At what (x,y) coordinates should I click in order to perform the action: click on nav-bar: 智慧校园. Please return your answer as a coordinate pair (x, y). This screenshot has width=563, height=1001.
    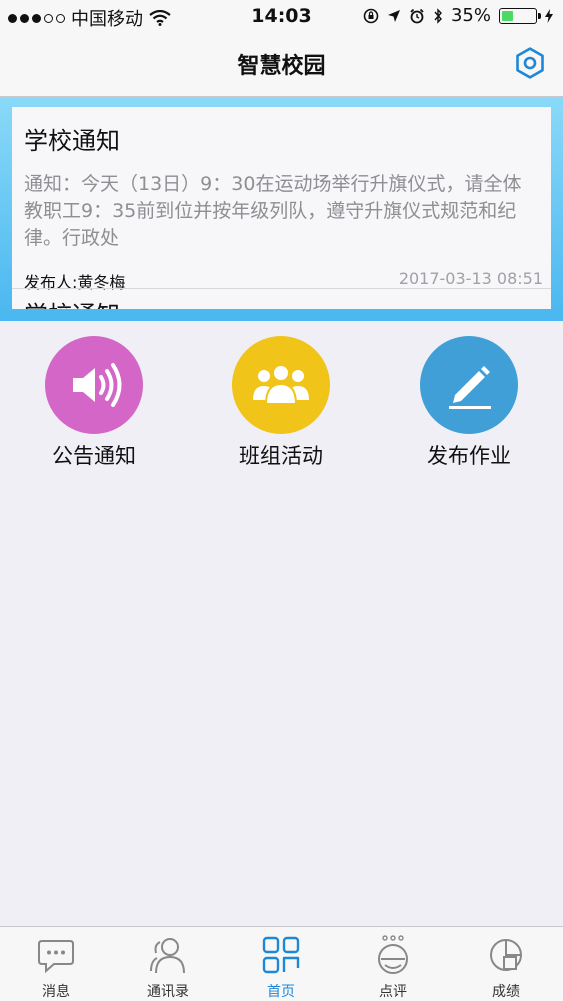
    Looking at the image, I should click on (281, 64).